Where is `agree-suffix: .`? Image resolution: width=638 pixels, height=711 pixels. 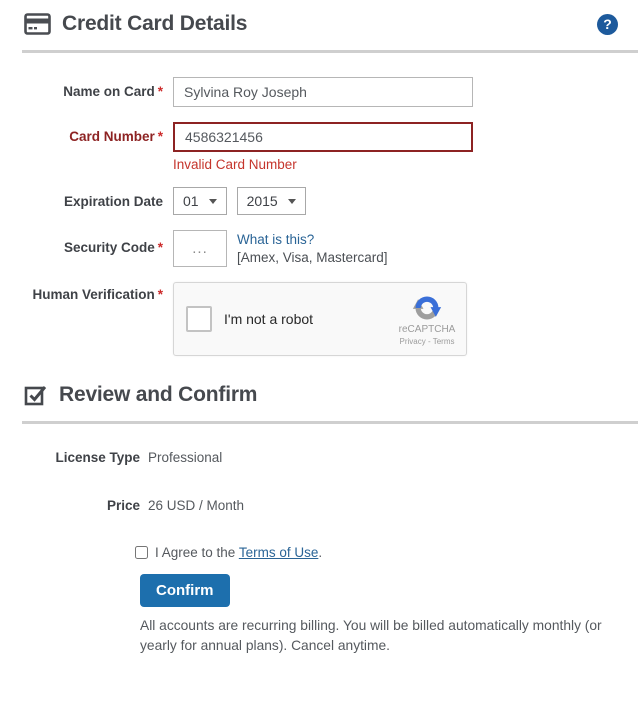
agree-suffix: . is located at coordinates (320, 553).